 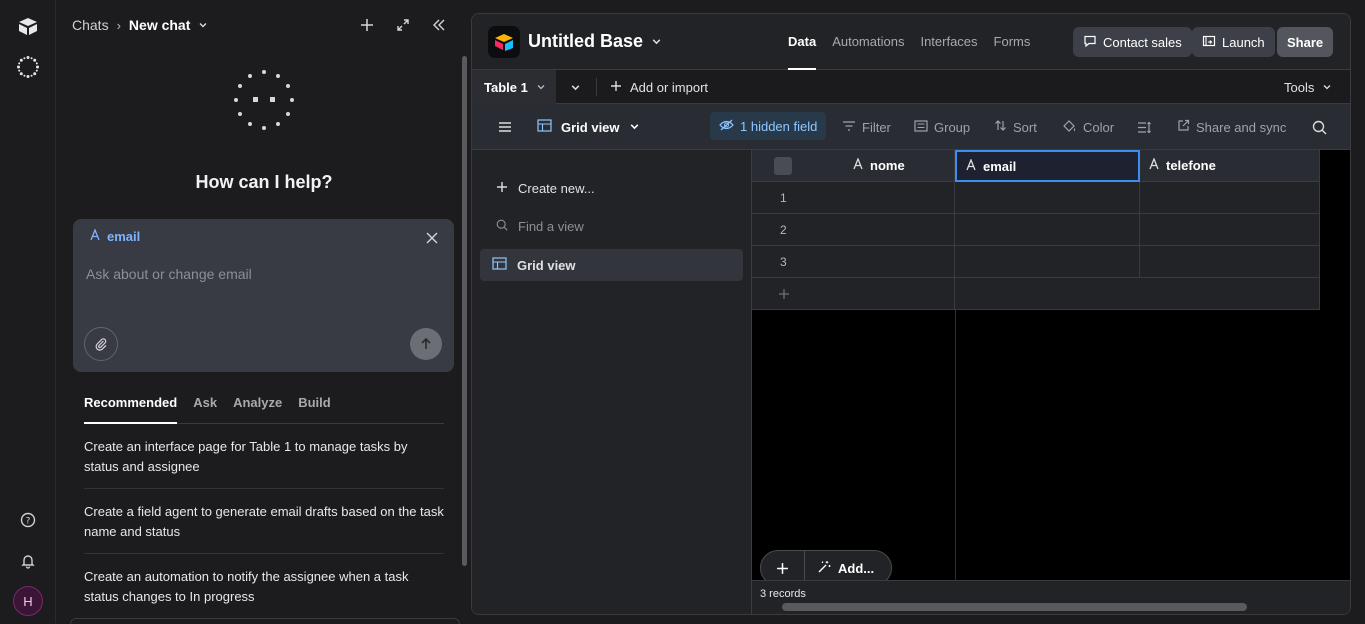 I want to click on breadcrumb: Chats › New chat, so click(x=140, y=25).